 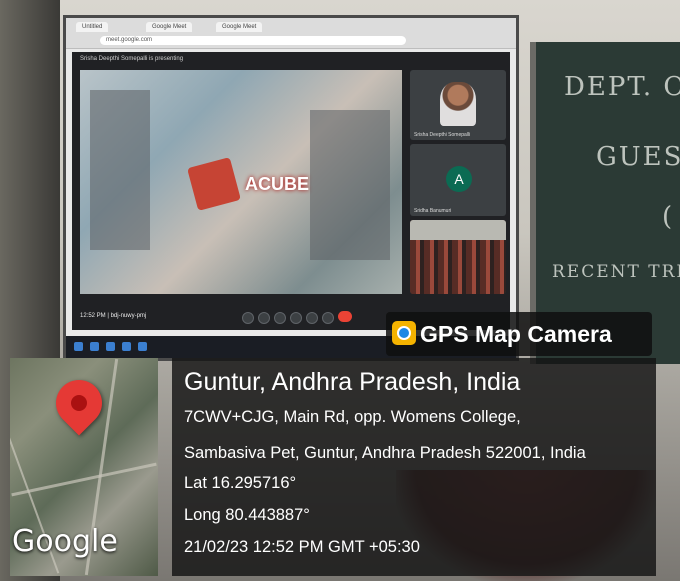 I want to click on map-thumbnail: Google, so click(x=84, y=467).